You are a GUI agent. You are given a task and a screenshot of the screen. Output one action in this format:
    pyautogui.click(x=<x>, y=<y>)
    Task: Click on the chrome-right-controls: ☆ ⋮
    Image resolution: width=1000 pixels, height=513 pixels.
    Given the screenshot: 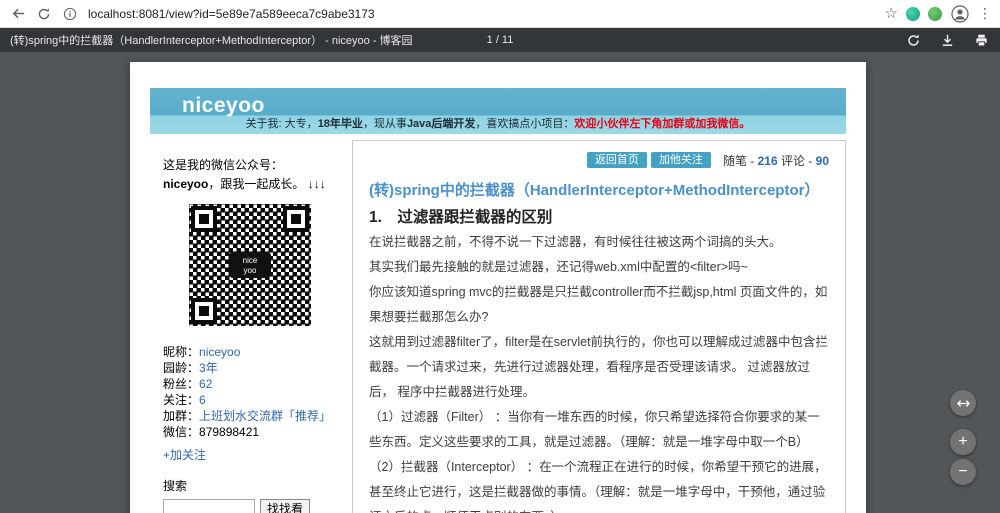 What is the action you would take?
    pyautogui.click(x=938, y=14)
    